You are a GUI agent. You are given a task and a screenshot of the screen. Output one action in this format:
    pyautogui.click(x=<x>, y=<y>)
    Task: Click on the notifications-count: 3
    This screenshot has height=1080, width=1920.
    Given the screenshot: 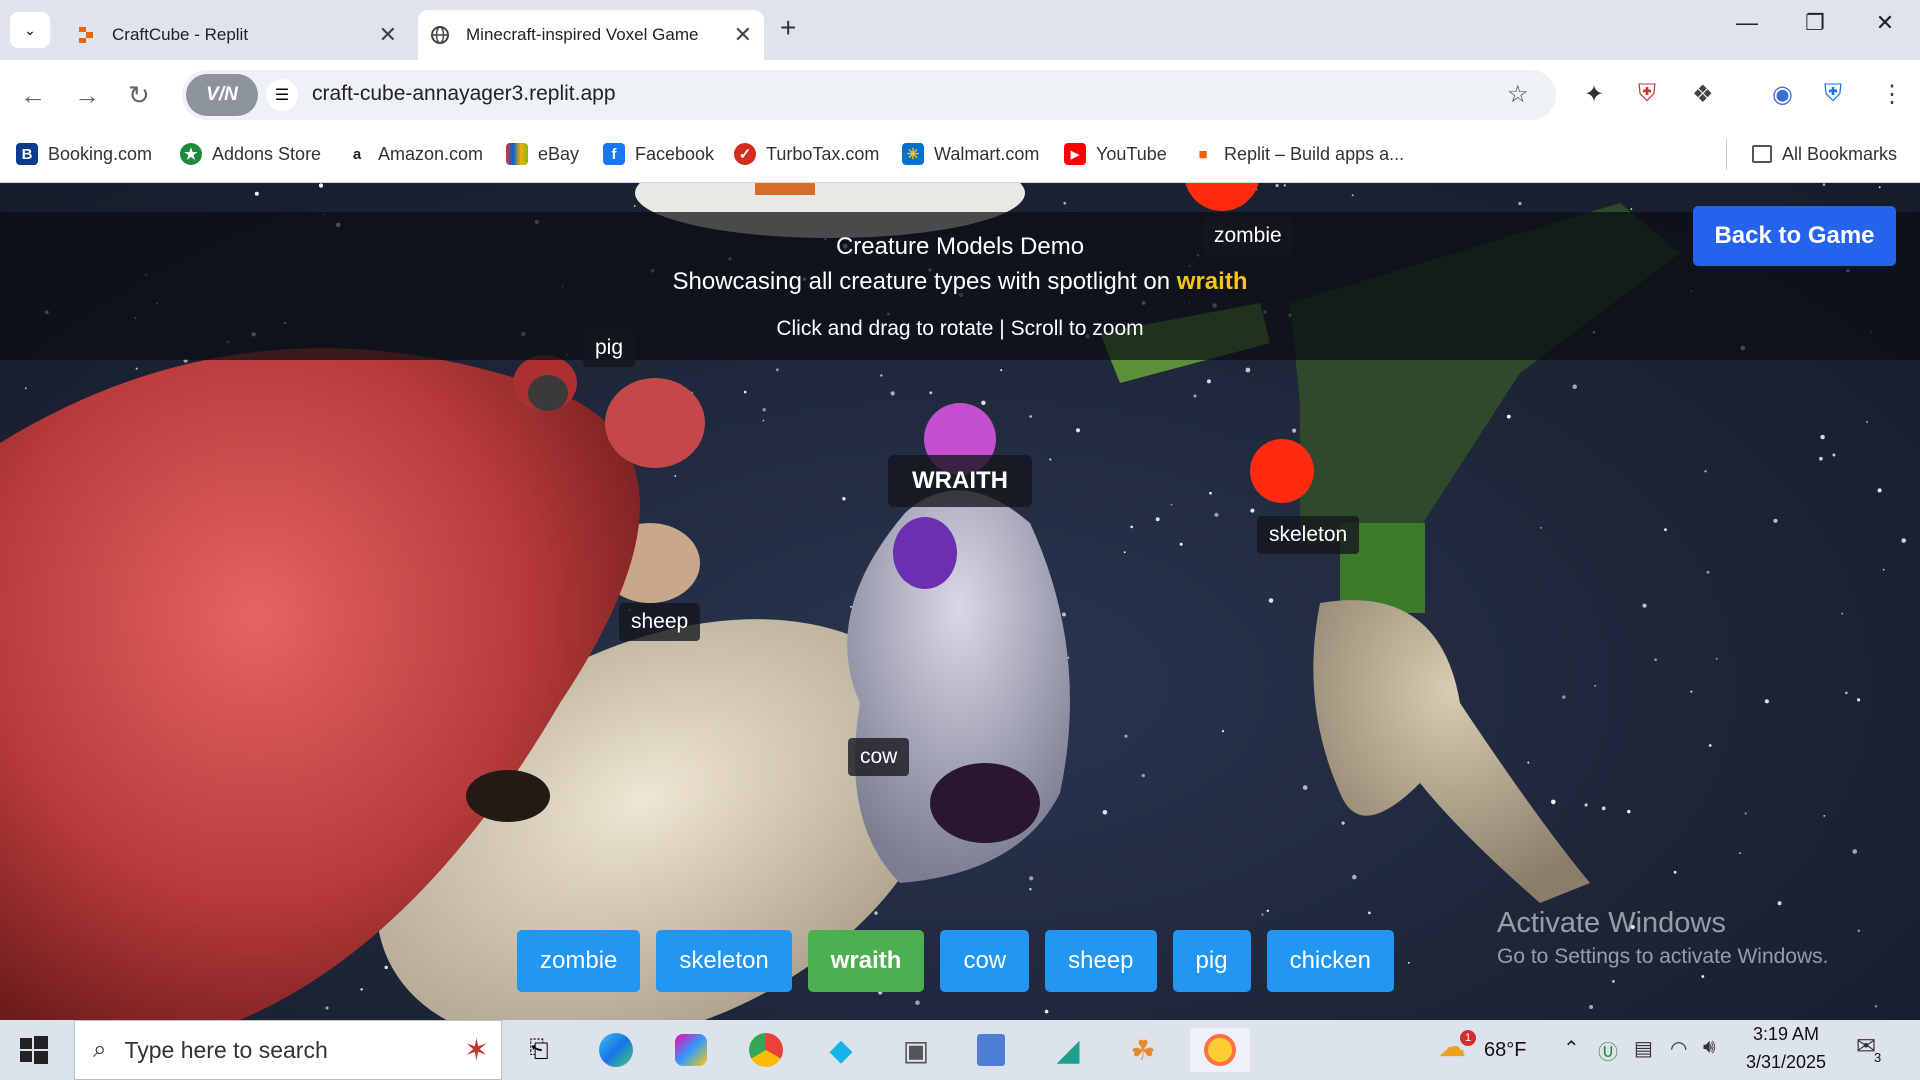 What is the action you would take?
    pyautogui.click(x=1878, y=1057)
    